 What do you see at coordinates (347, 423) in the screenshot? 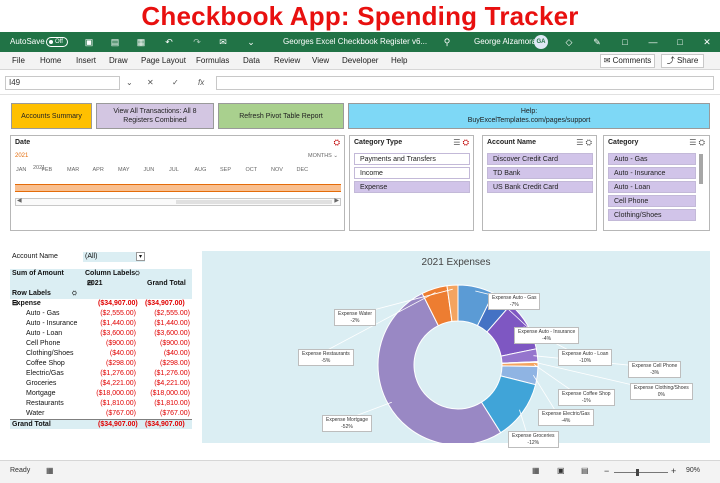
I see `data-label: Expense Mortgage -52%` at bounding box center [347, 423].